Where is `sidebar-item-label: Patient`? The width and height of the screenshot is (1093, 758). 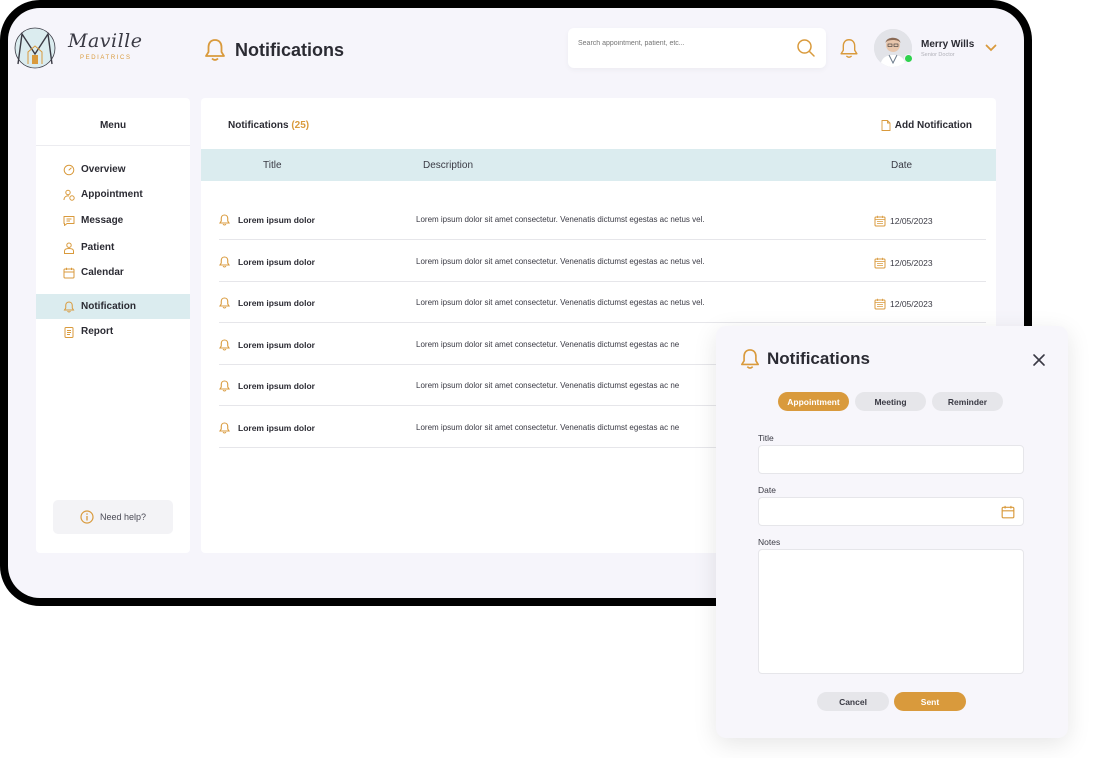 sidebar-item-label: Patient is located at coordinates (98, 247).